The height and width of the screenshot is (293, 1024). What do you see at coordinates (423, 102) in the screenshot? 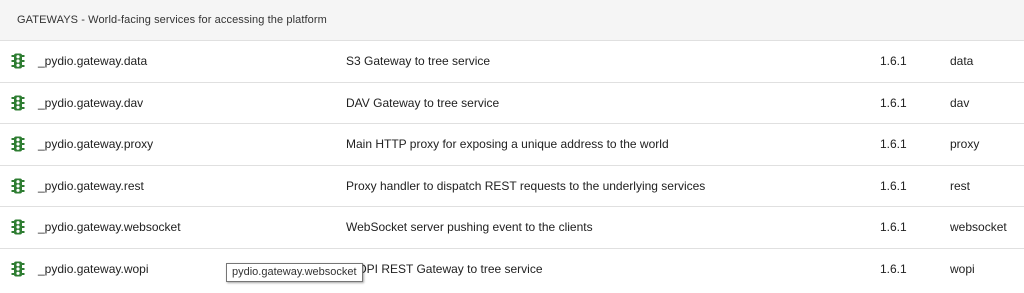
I see `service-description: DAV Gateway to tree service` at bounding box center [423, 102].